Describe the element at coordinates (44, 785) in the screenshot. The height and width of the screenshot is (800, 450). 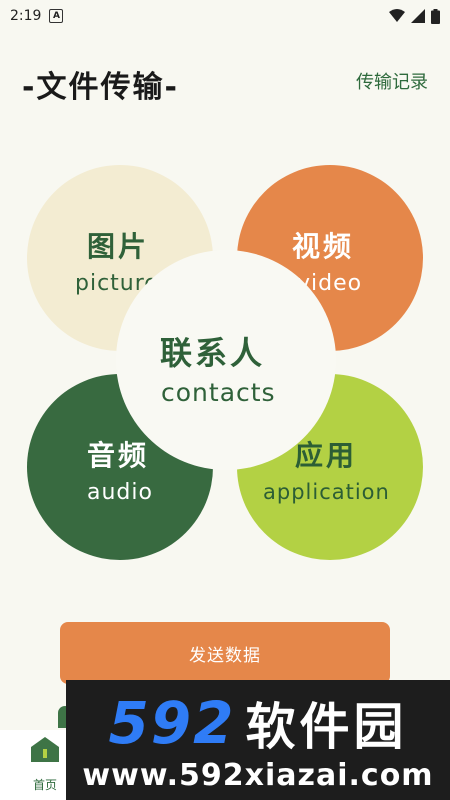
I see `nav-home-label: 首页` at that location.